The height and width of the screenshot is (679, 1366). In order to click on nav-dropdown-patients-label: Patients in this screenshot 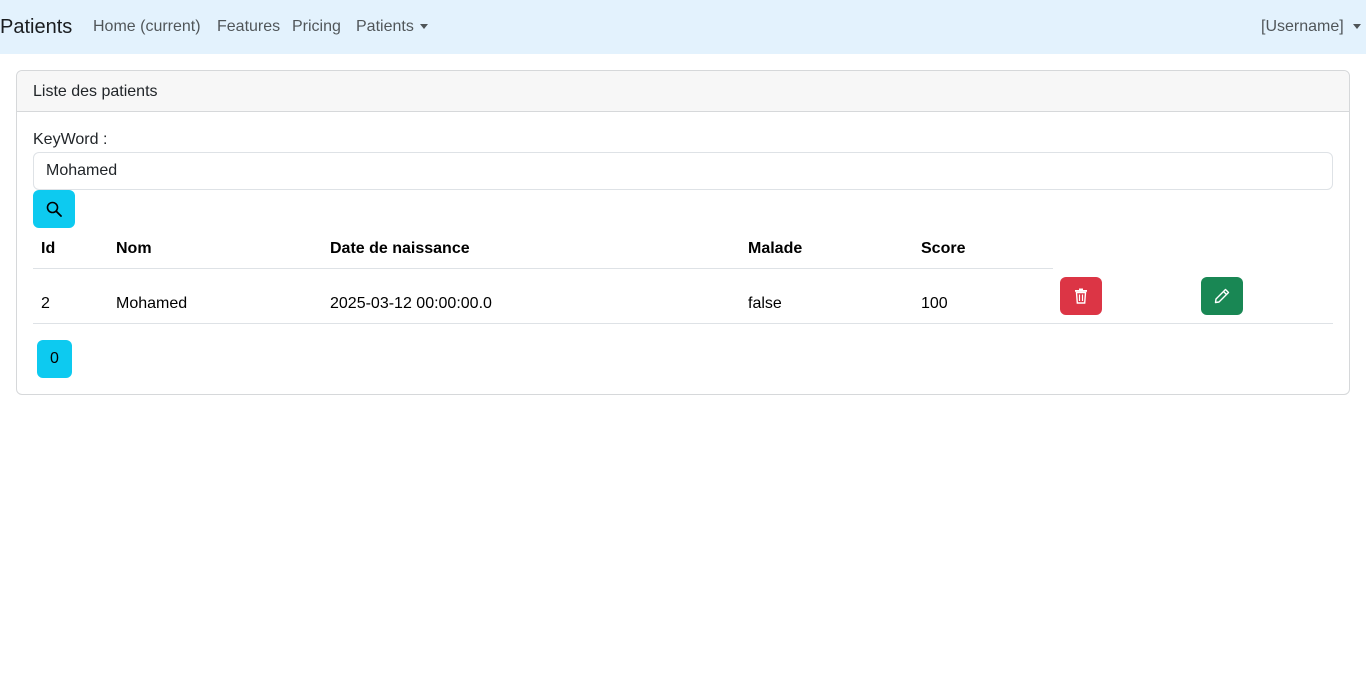, I will do `click(385, 26)`.